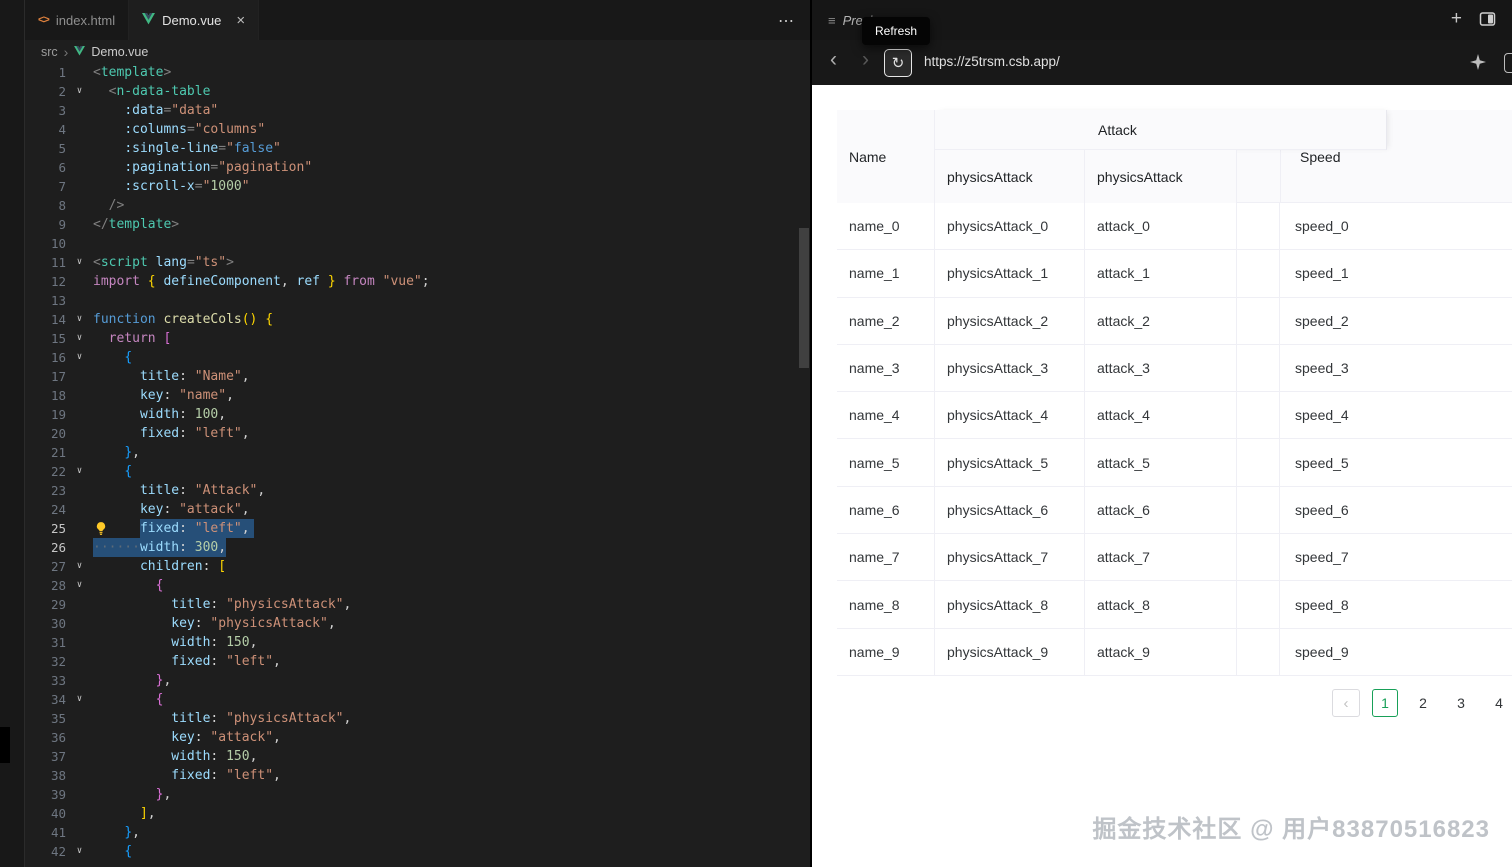 This screenshot has height=867, width=1512. Describe the element at coordinates (1322, 651) in the screenshot. I see `table-cell: speed_9` at that location.